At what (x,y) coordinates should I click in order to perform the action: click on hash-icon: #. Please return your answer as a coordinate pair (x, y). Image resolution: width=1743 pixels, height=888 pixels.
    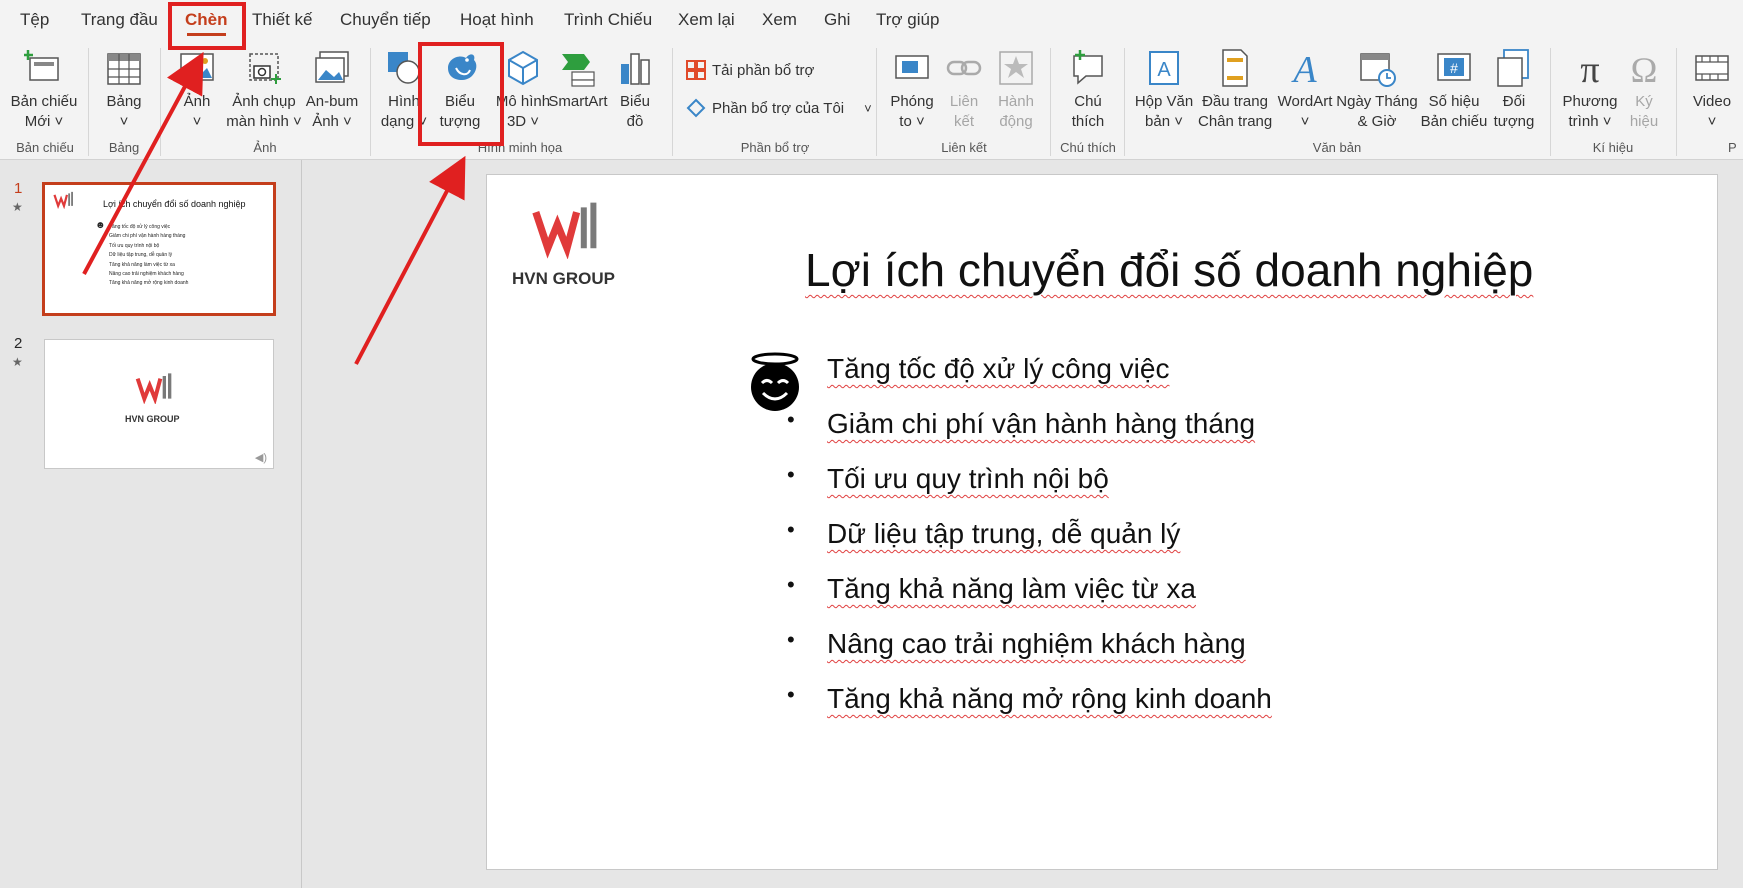
    Looking at the image, I should click on (1454, 67).